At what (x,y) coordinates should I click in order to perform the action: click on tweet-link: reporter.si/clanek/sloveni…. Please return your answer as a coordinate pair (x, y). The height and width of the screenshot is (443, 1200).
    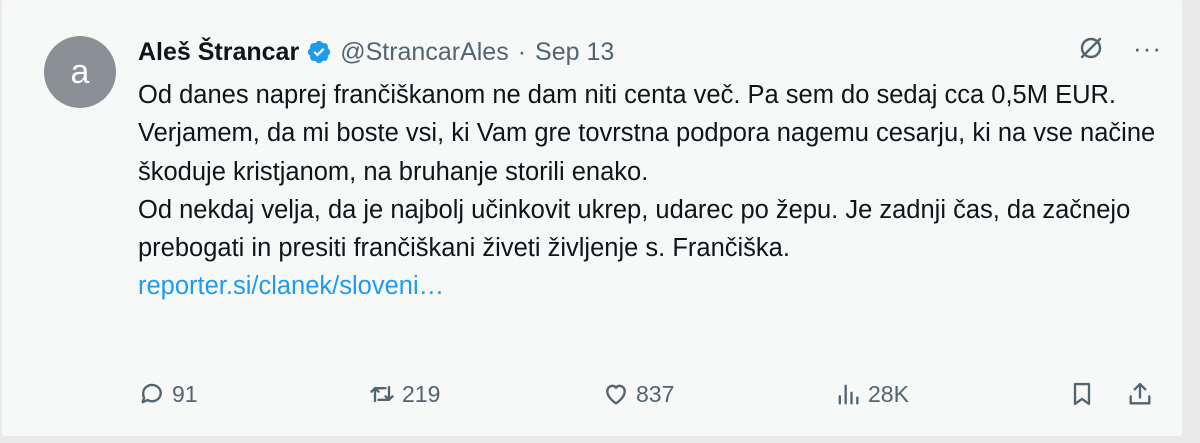
    Looking at the image, I should click on (291, 286).